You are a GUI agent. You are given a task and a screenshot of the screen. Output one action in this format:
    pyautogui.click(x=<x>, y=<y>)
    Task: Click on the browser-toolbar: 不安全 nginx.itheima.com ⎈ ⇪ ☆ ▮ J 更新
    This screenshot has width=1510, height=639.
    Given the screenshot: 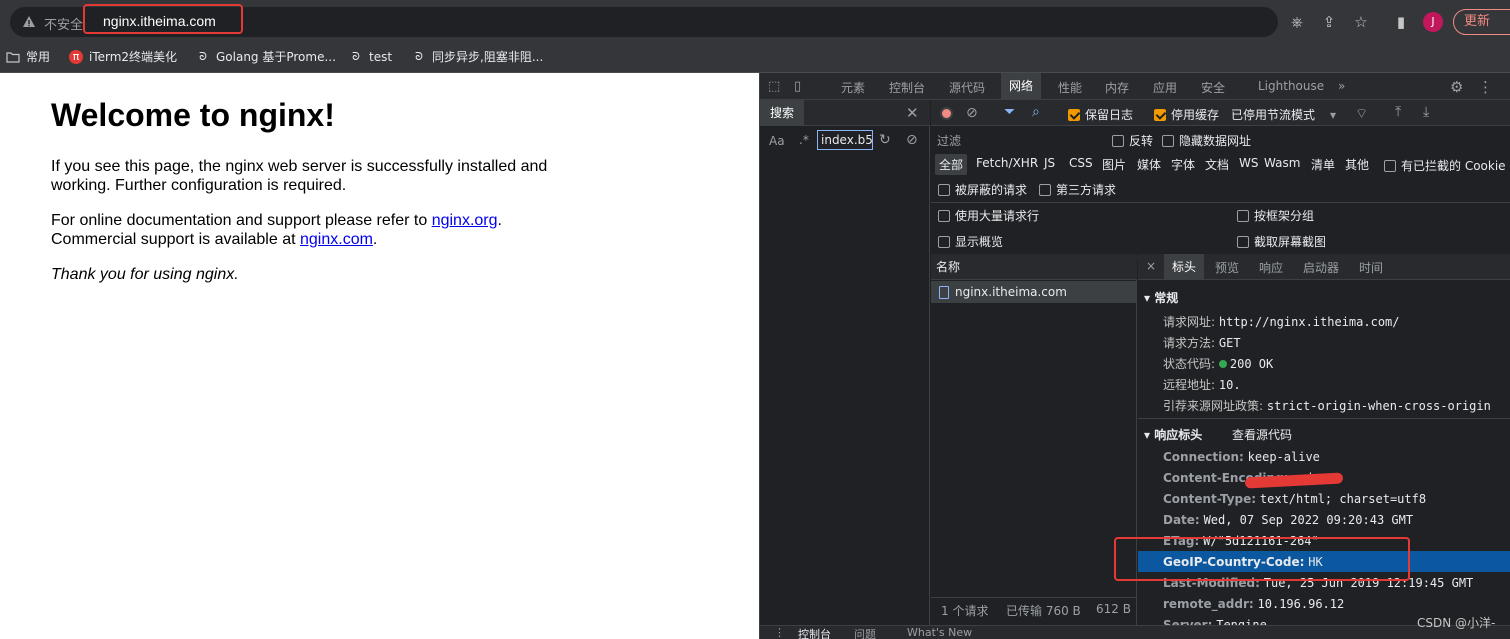 What is the action you would take?
    pyautogui.click(x=755, y=21)
    